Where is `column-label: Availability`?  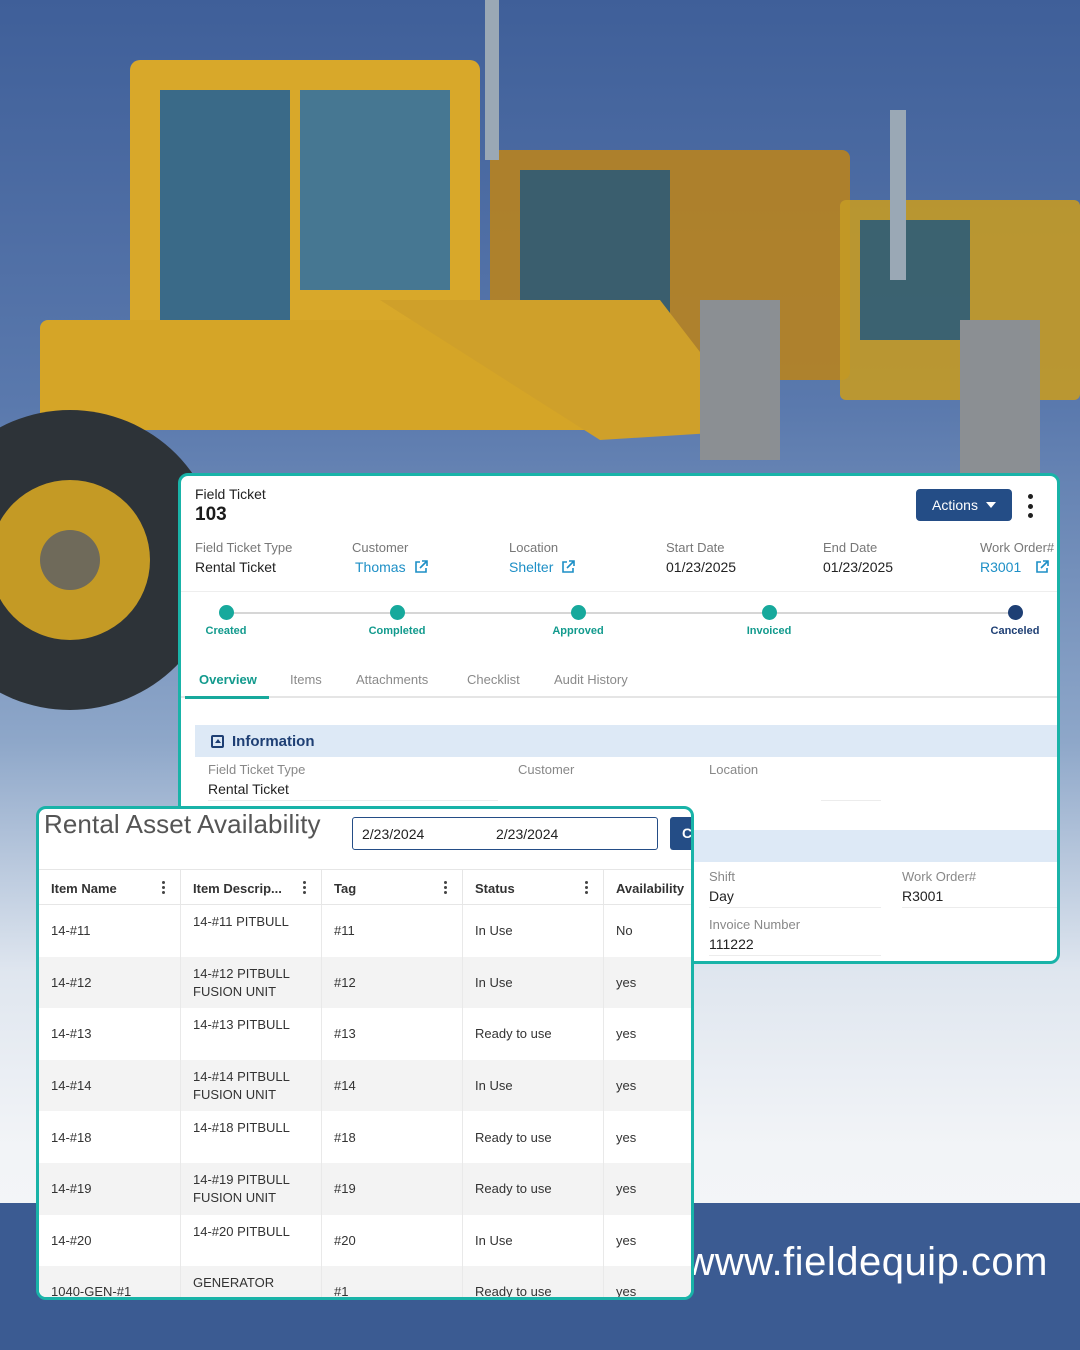
column-label: Availability is located at coordinates (650, 888).